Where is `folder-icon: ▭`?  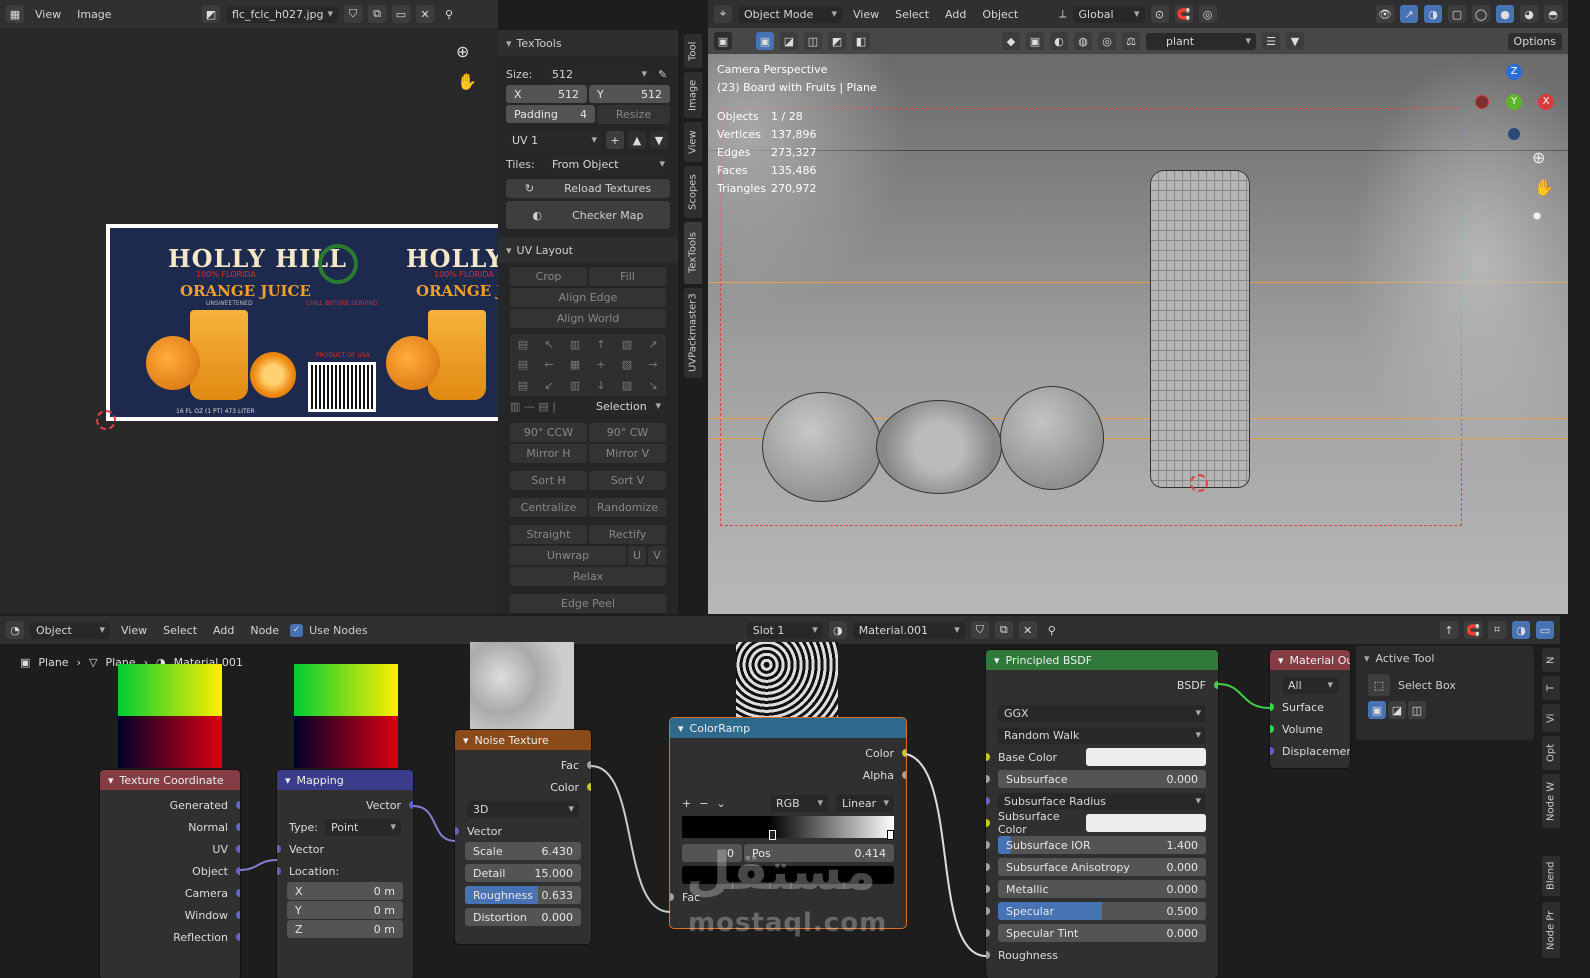 folder-icon: ▭ is located at coordinates (401, 14).